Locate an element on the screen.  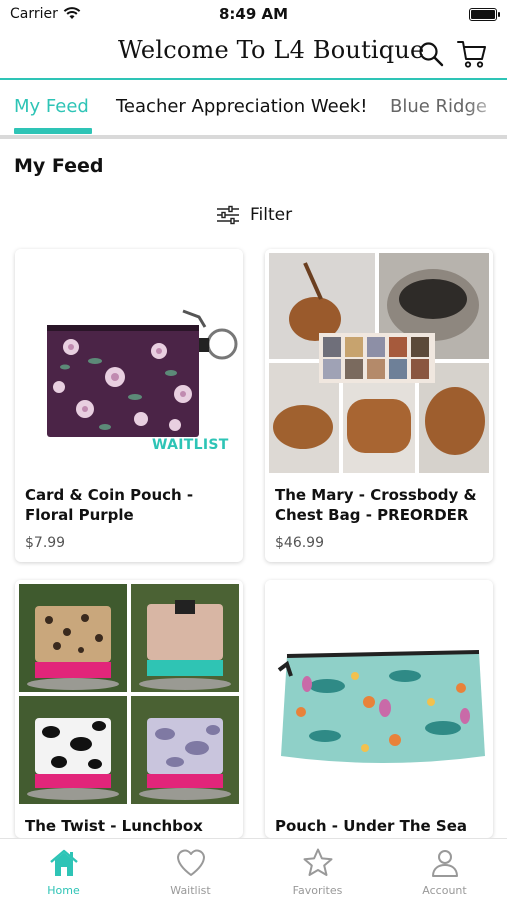
nav-favorites: Favorites is located at coordinates (317, 869).